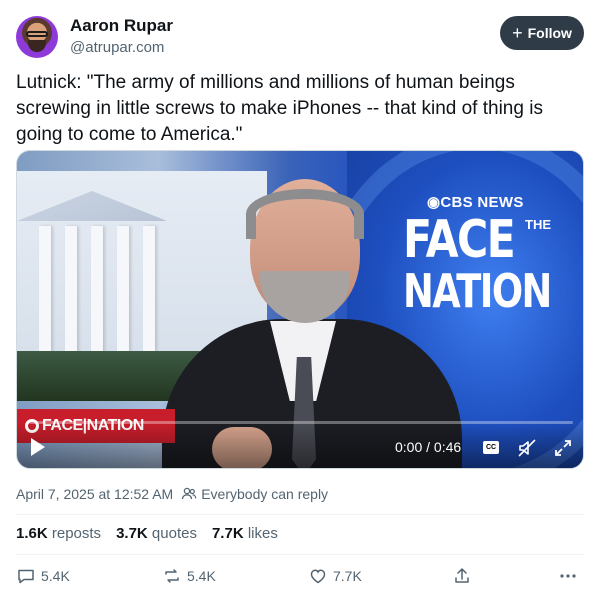 This screenshot has width=600, height=605. I want to click on reply-setting: Everybody can reply, so click(254, 494).